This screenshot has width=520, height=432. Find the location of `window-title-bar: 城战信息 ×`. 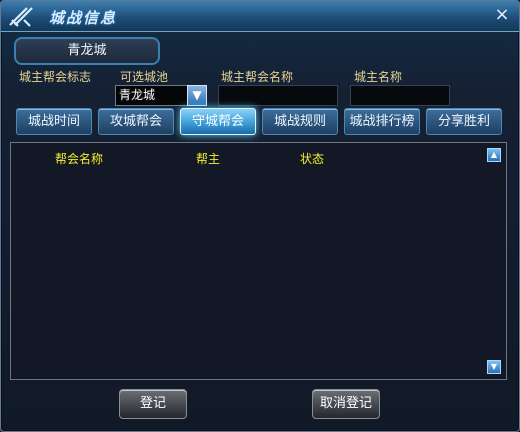

window-title-bar: 城战信息 × is located at coordinates (260, 16).